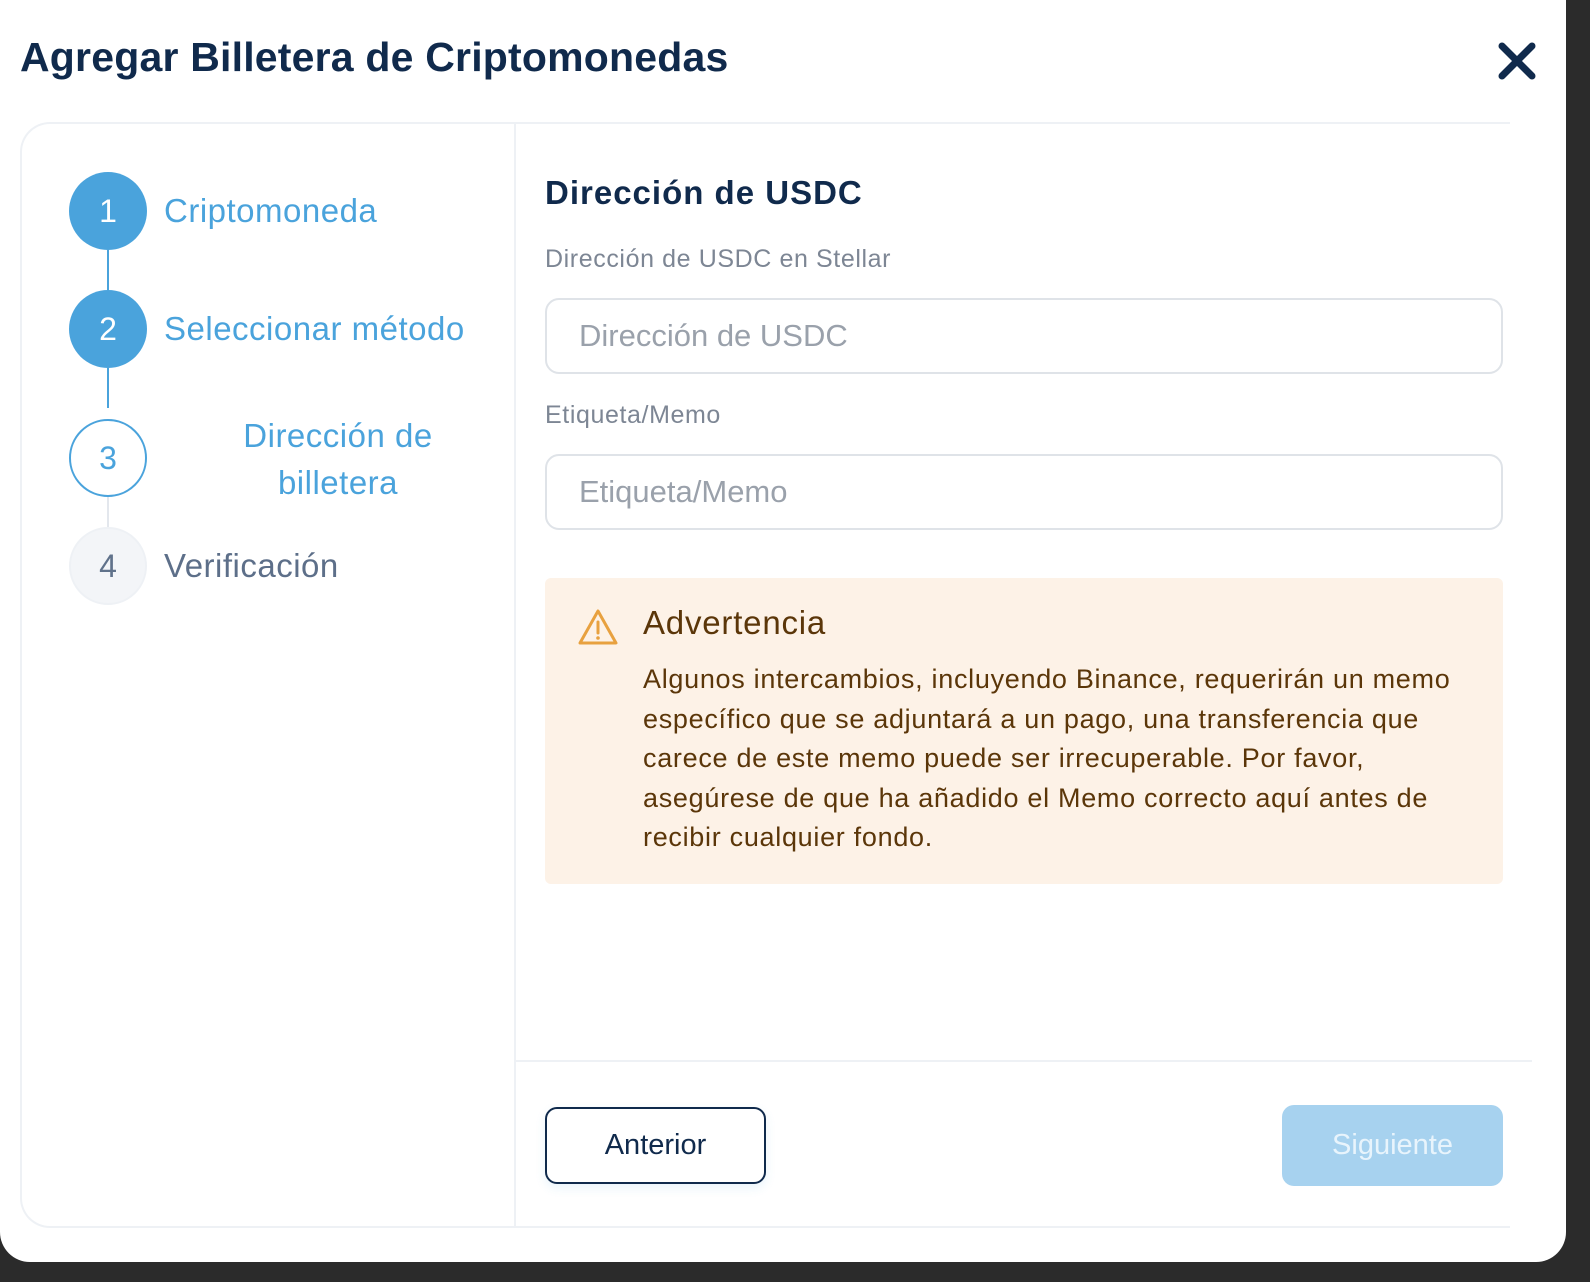  I want to click on usdc-address-input, so click(1024, 336).